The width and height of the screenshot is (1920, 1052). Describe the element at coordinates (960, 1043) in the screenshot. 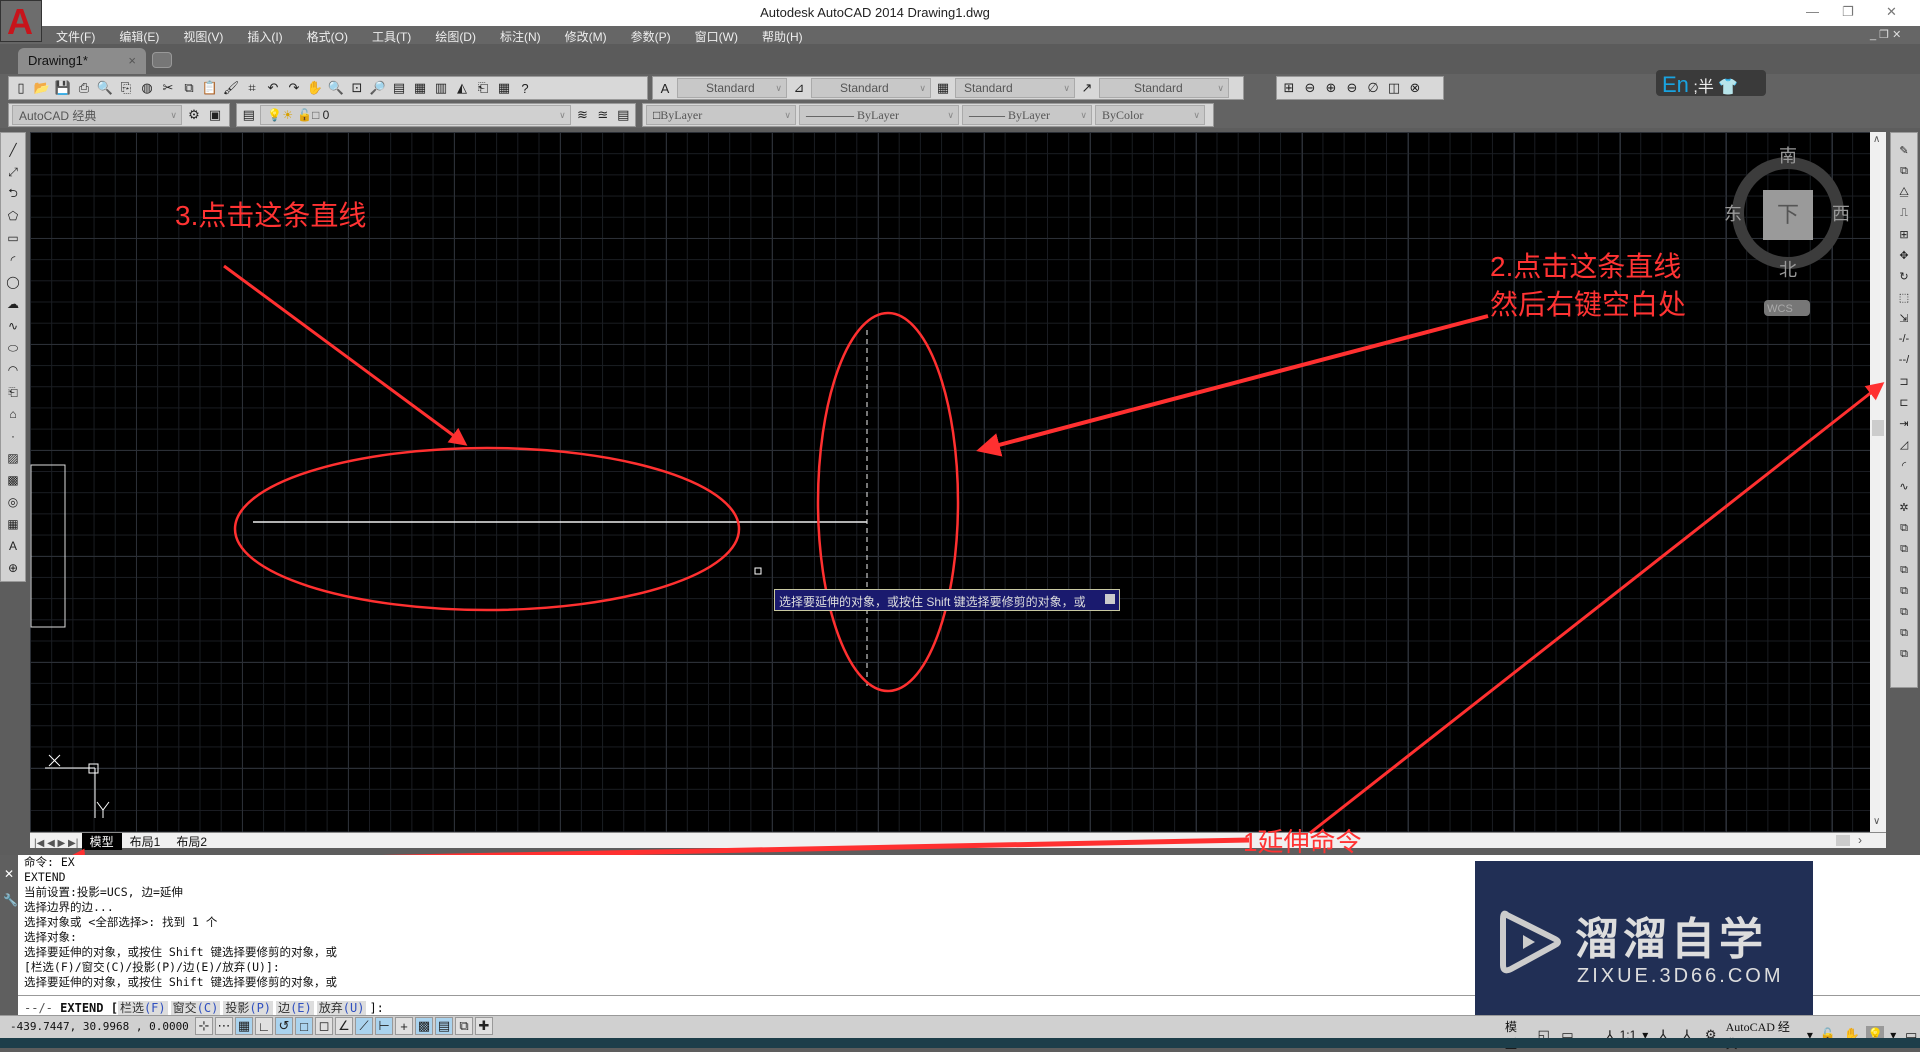

I see `taskbar` at that location.